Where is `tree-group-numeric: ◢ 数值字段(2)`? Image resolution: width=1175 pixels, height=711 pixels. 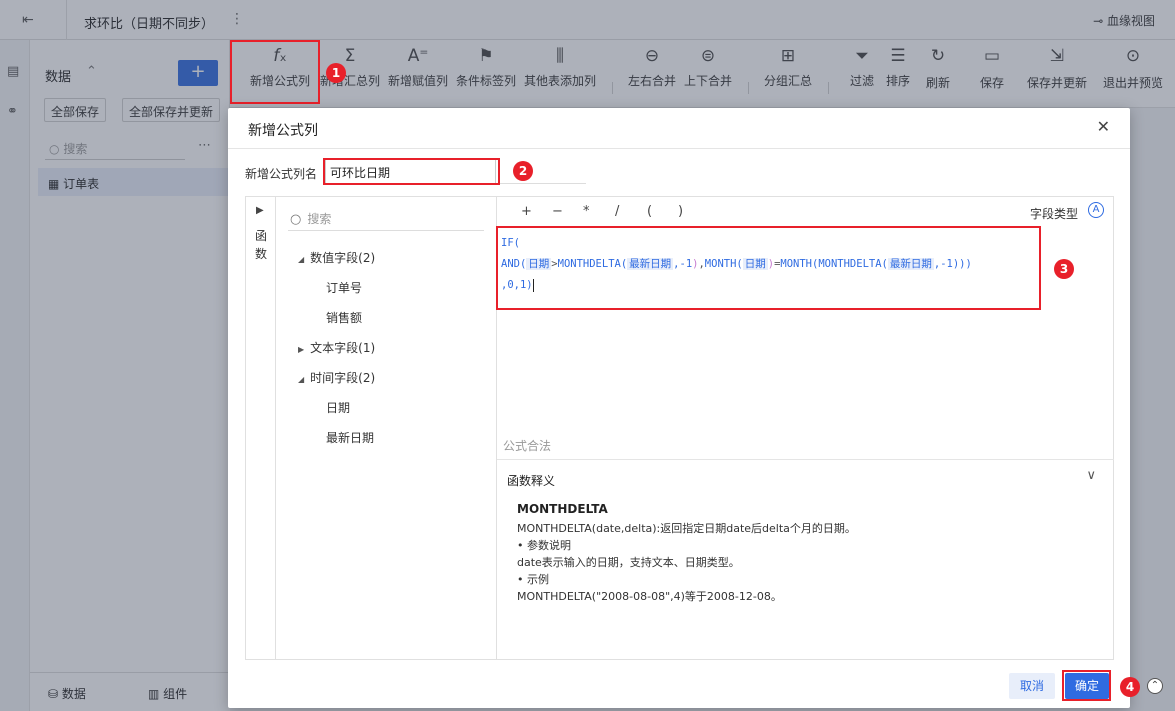 tree-group-numeric: ◢ 数值字段(2) is located at coordinates (336, 257).